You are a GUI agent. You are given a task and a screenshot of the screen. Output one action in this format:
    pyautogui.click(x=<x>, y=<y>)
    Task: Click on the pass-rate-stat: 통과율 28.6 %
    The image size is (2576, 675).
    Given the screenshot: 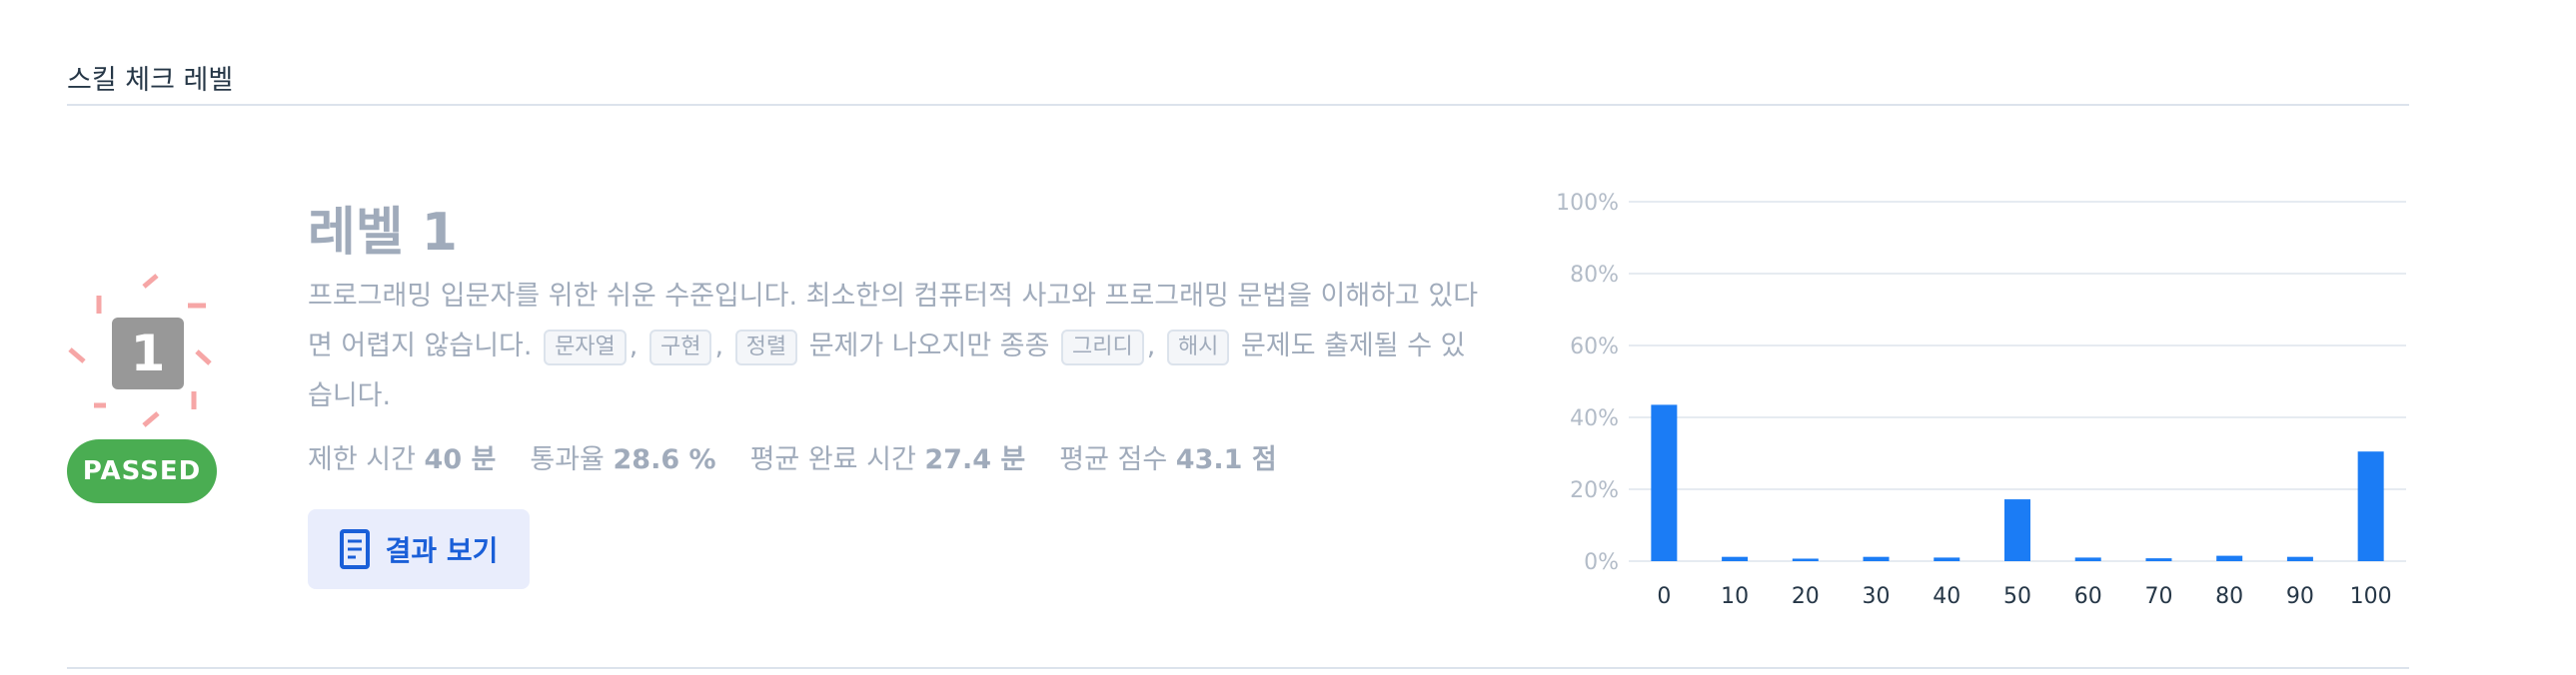 What is the action you would take?
    pyautogui.click(x=623, y=459)
    